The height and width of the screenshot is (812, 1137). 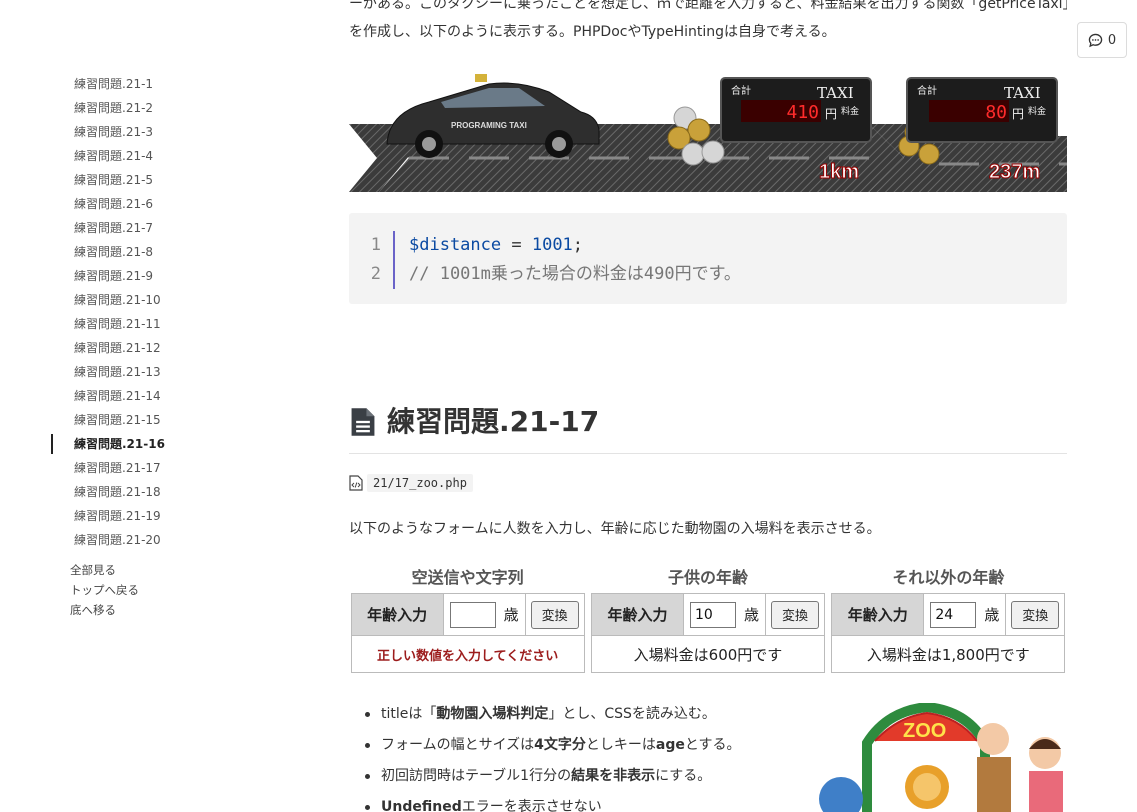 I want to click on list-item: 初回訪問時はテーブル1行分の結果を非表示にする。, so click(x=574, y=776).